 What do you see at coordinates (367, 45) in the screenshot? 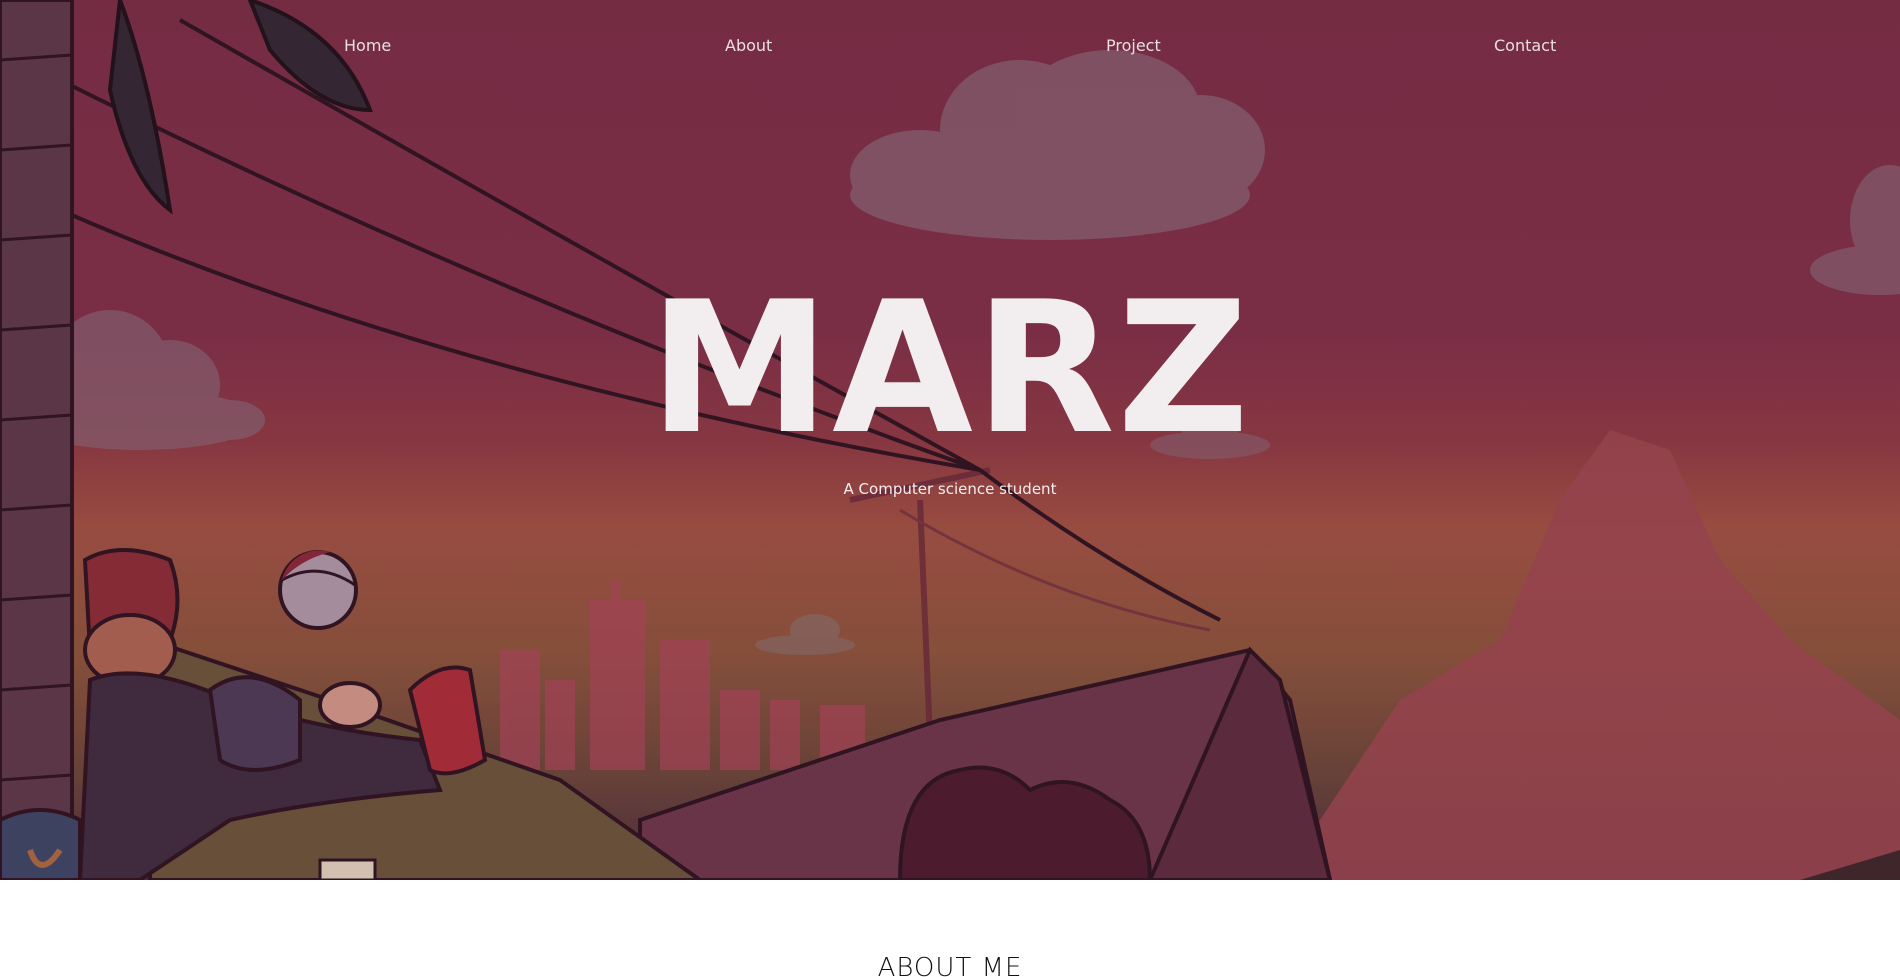
I see `nav-home-link: Home` at bounding box center [367, 45].